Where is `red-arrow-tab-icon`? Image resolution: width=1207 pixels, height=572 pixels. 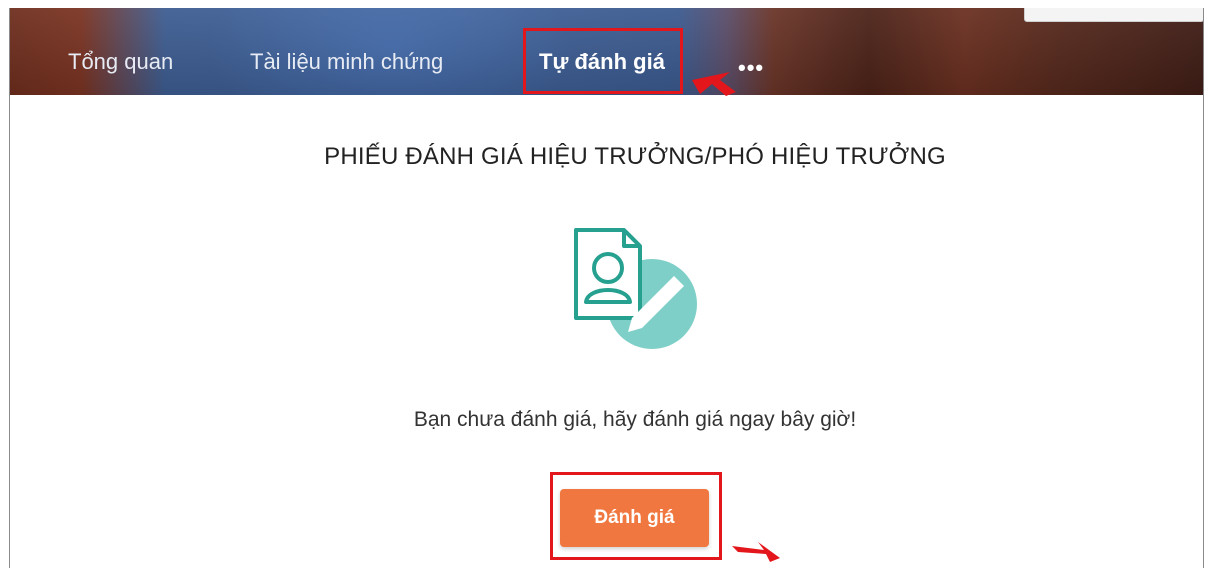
red-arrow-tab-icon is located at coordinates (714, 84).